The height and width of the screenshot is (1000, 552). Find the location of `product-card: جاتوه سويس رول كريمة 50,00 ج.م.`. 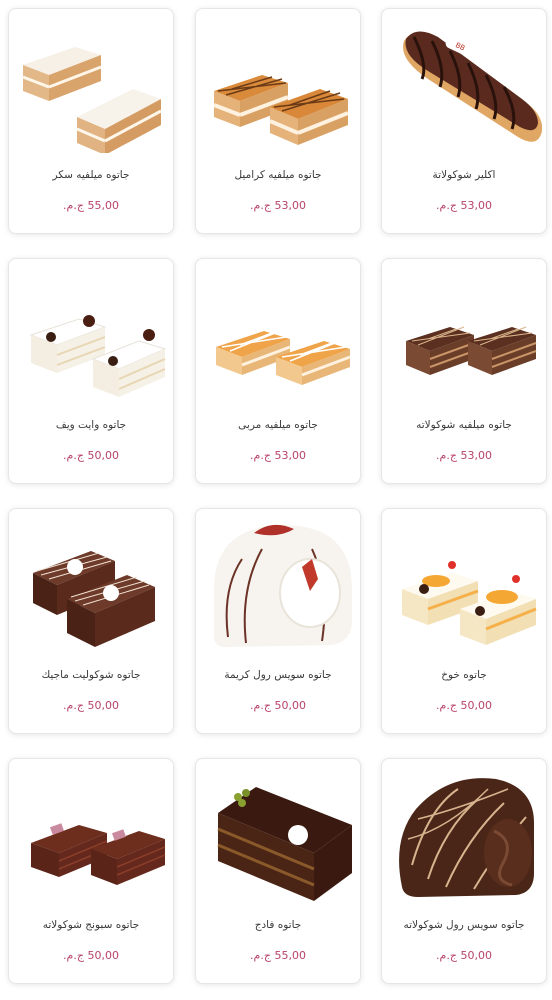

product-card: جاتوه سويس رول كريمة 50,00 ج.م. is located at coordinates (278, 621).